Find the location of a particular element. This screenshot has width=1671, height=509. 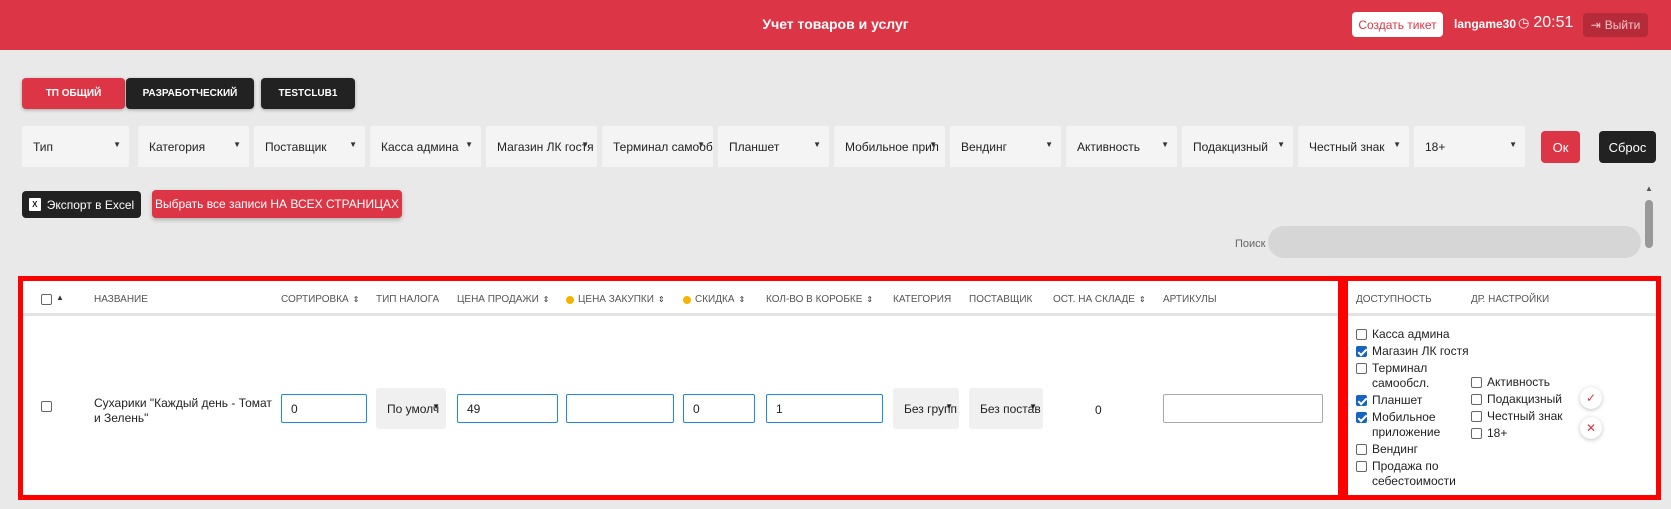

scroll-up-icon: ▲ is located at coordinates (1649, 188).